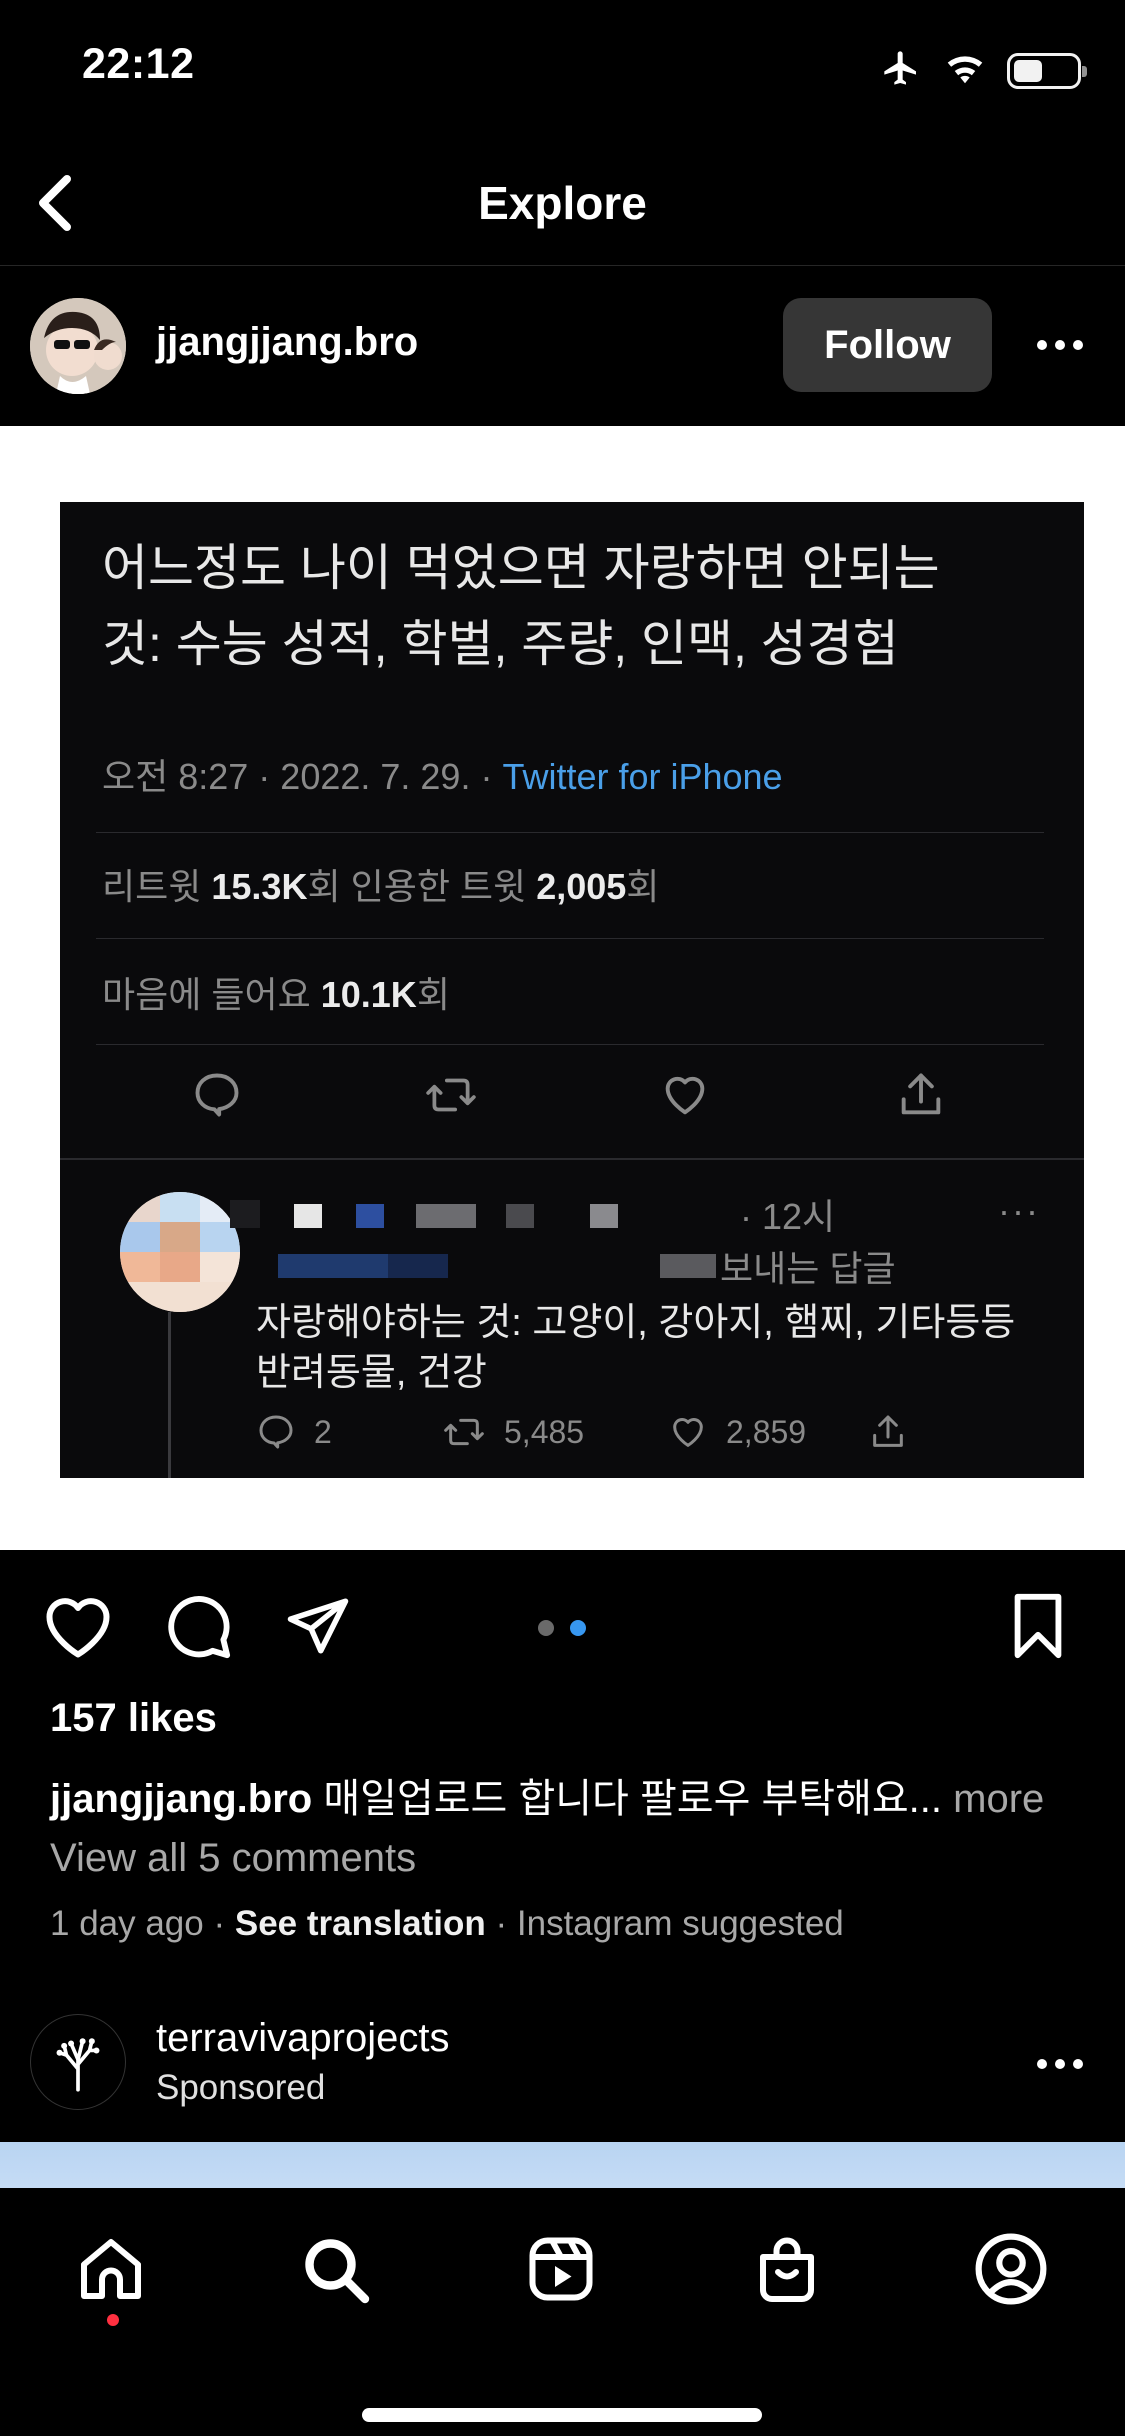 This screenshot has height=2436, width=1125. Describe the element at coordinates (157, 886) in the screenshot. I see `stat-label: 리트윗` at that location.